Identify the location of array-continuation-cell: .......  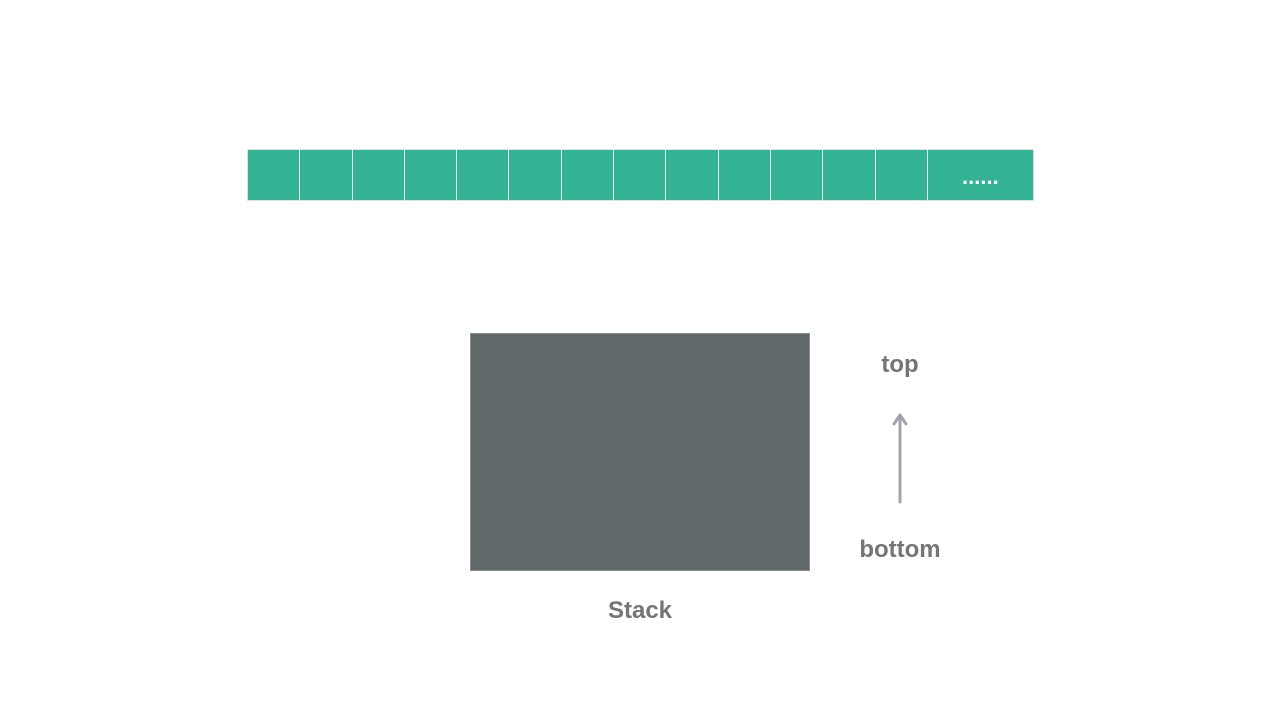
(980, 175).